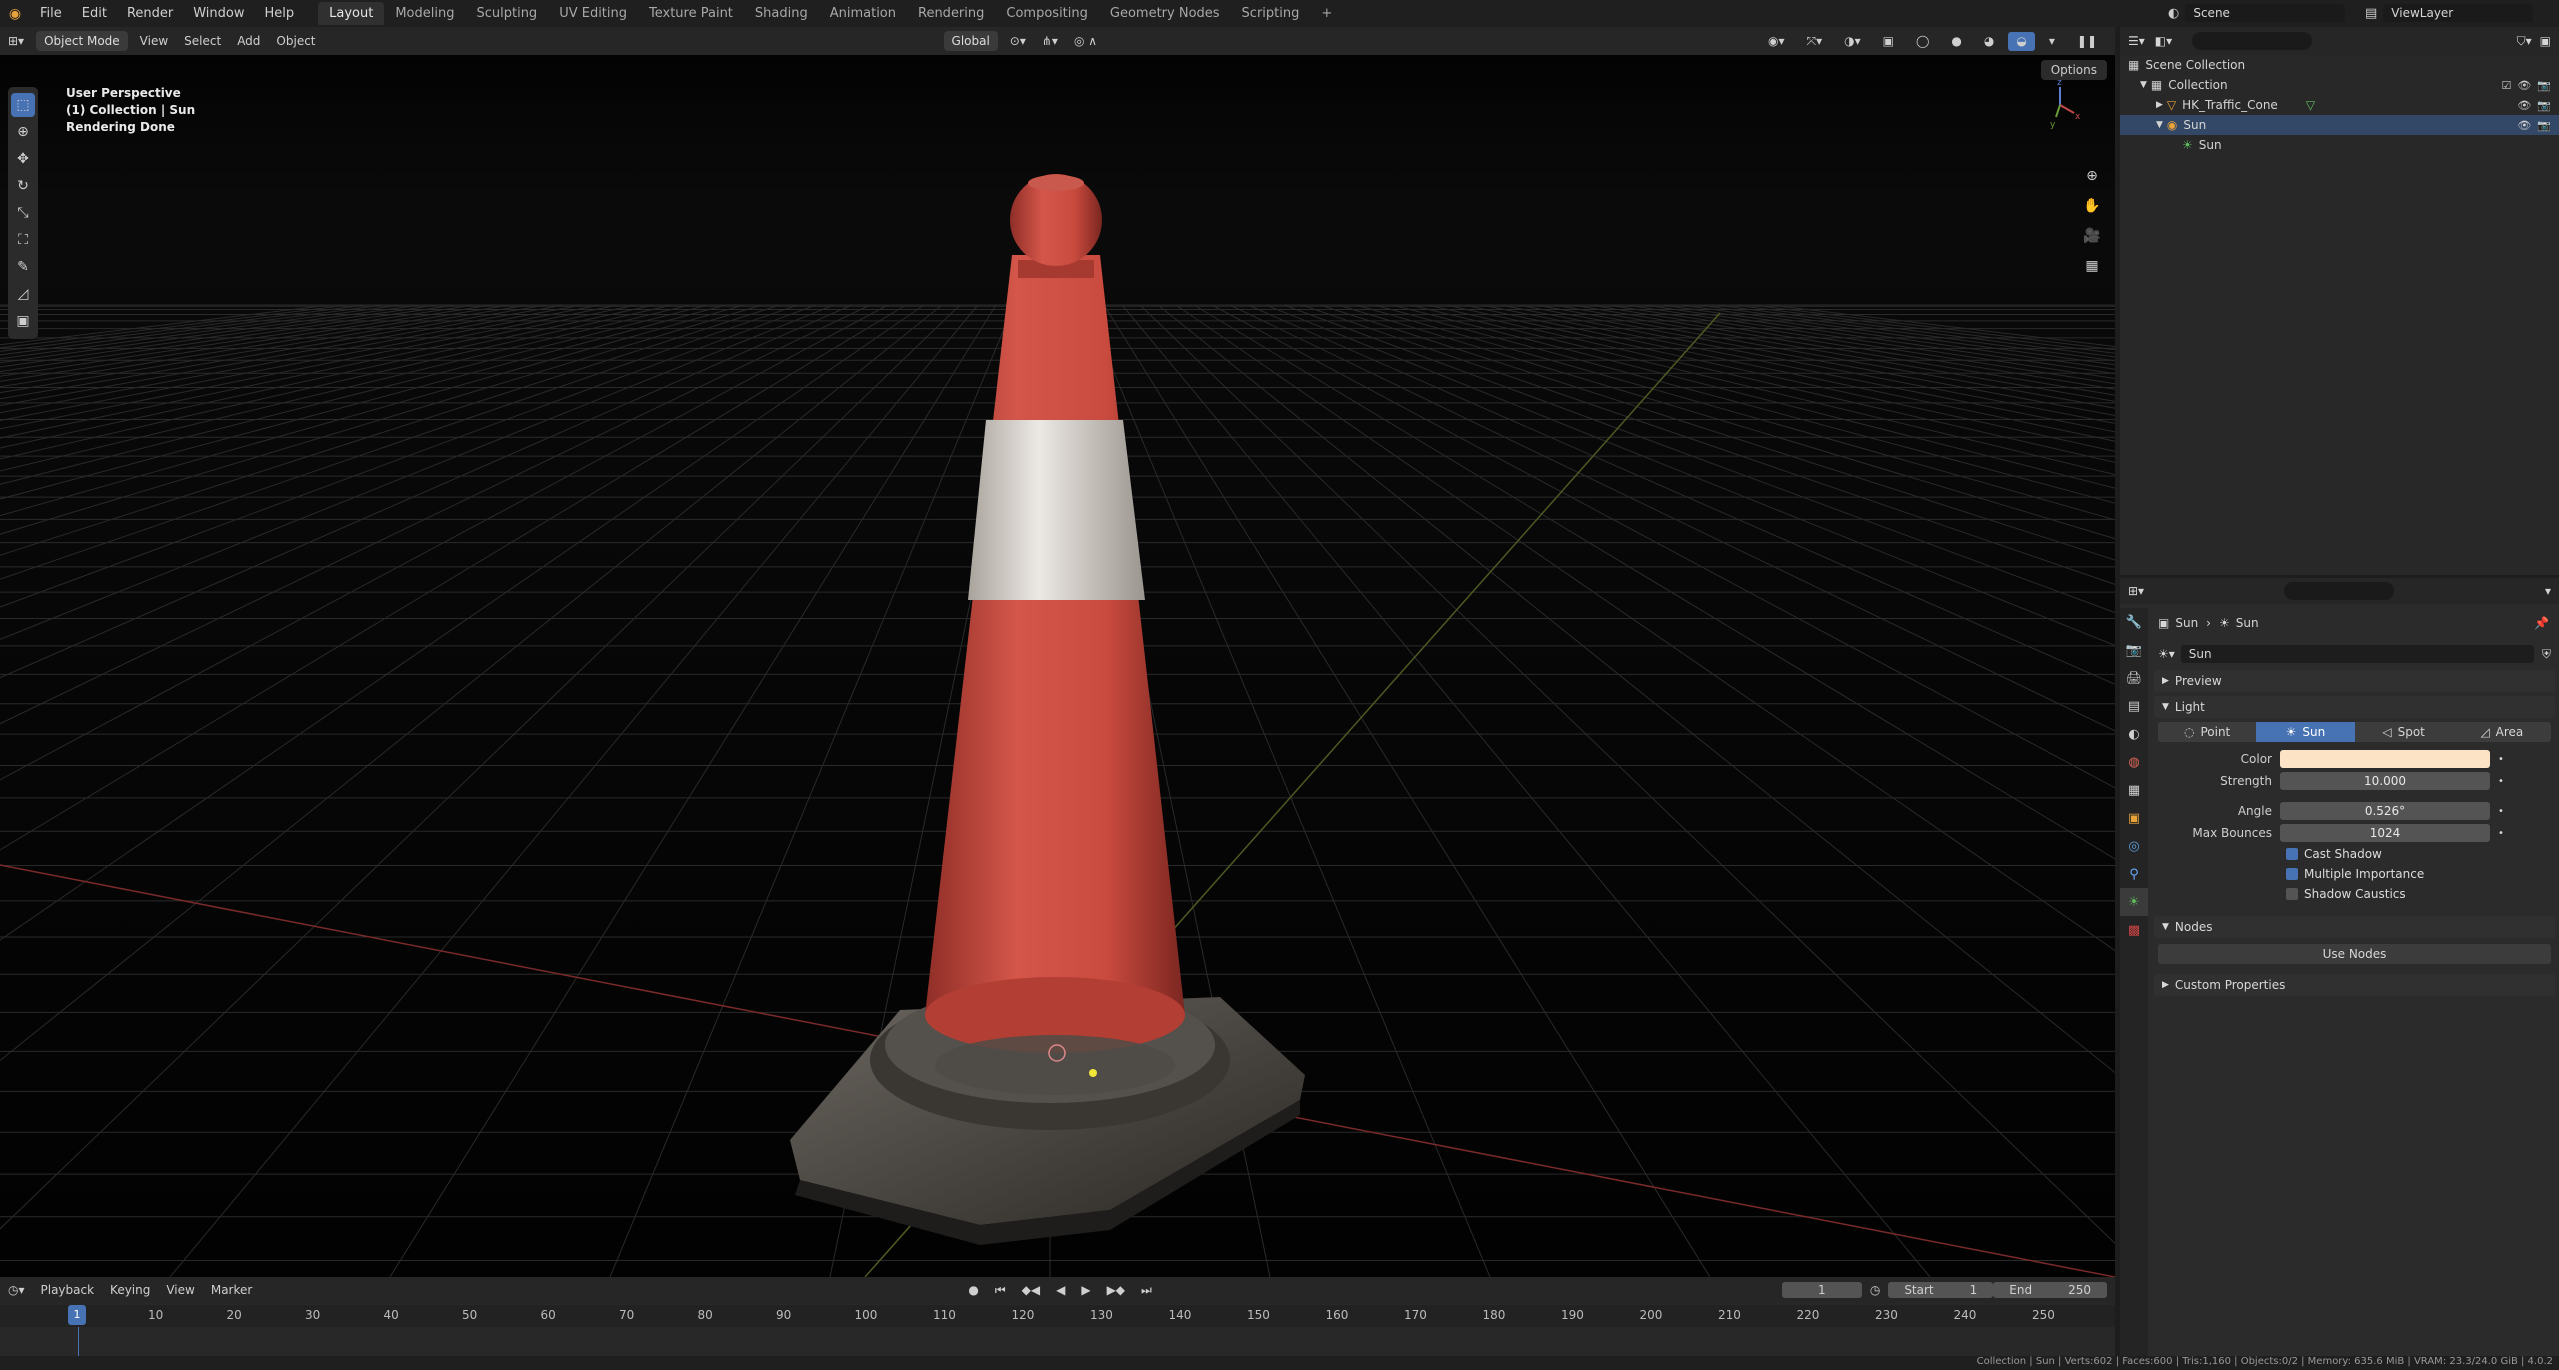  Describe the element at coordinates (593, 13) in the screenshot. I see `tab-uv-editing: UV Editing` at that location.